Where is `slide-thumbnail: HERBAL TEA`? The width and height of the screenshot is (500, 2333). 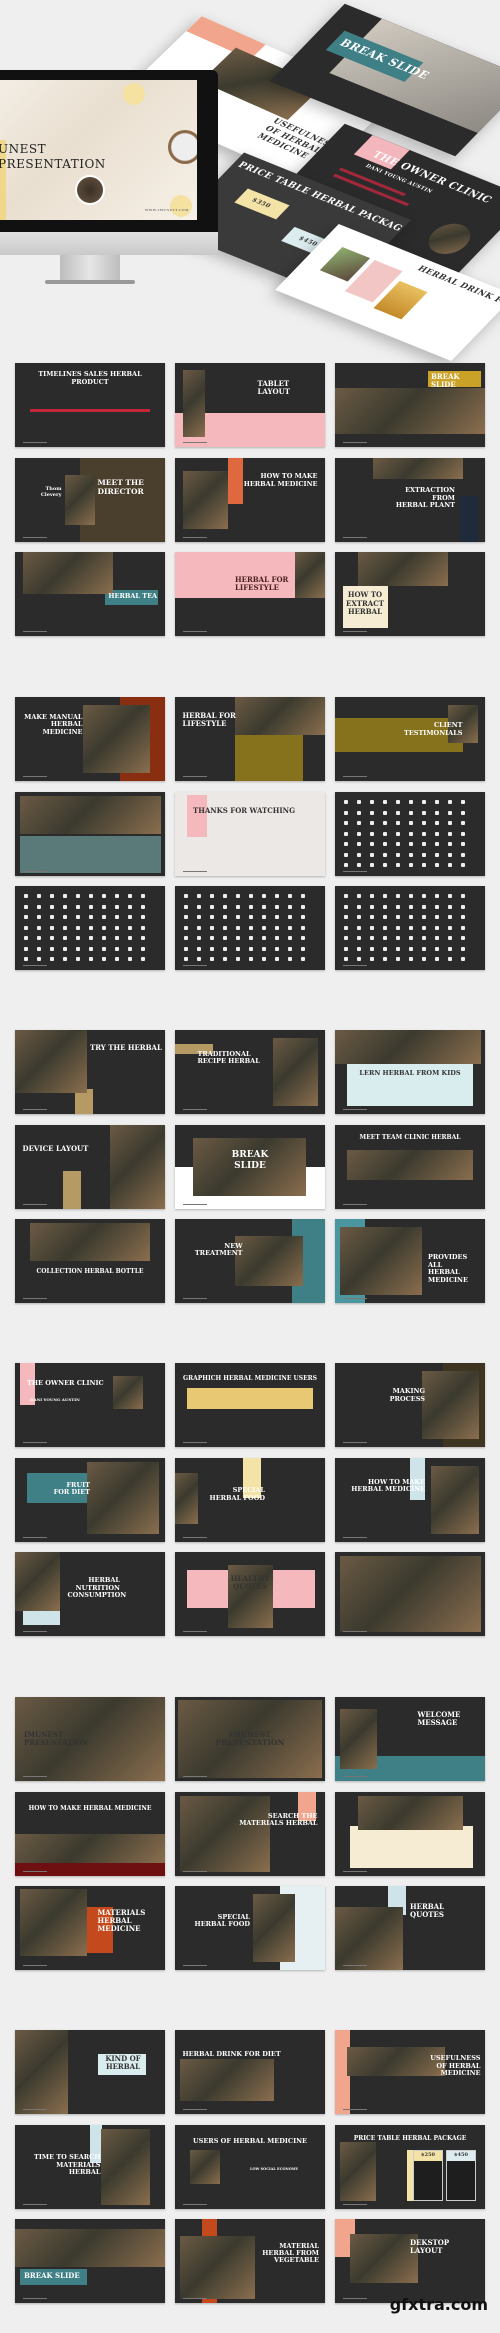 slide-thumbnail: HERBAL TEA is located at coordinates (90, 594).